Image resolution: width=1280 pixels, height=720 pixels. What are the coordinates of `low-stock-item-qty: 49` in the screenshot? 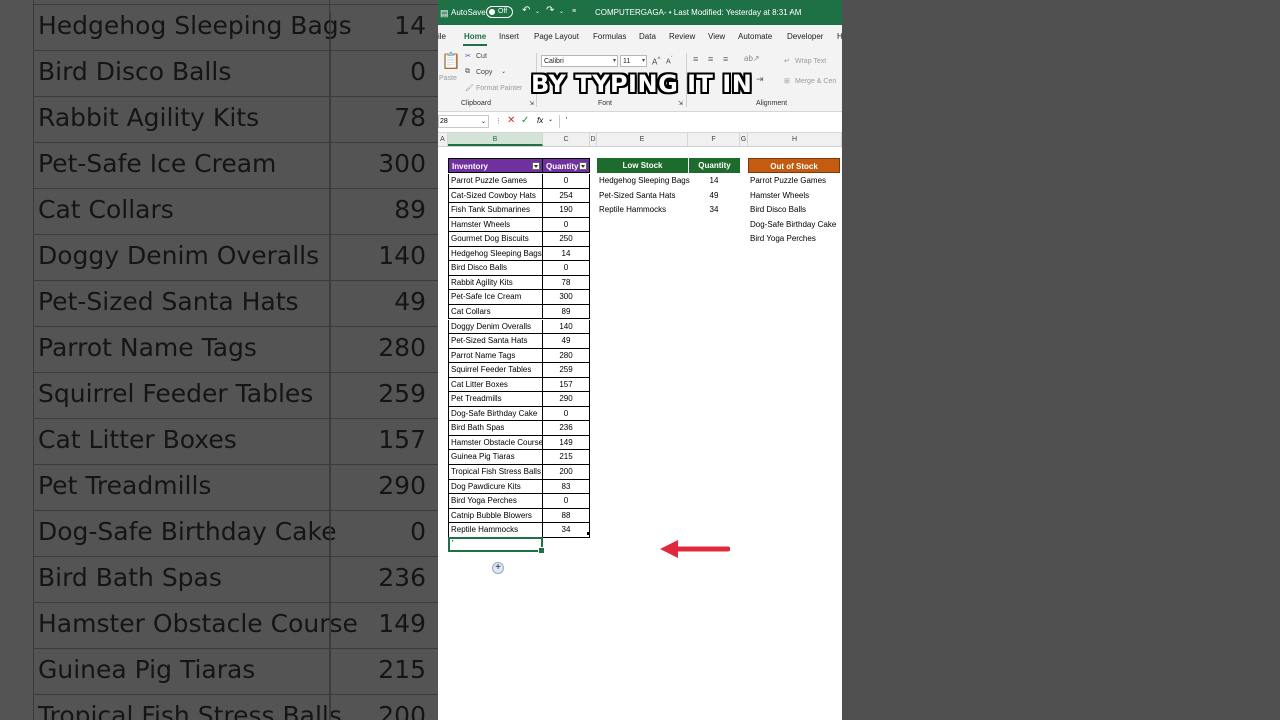 It's located at (714, 195).